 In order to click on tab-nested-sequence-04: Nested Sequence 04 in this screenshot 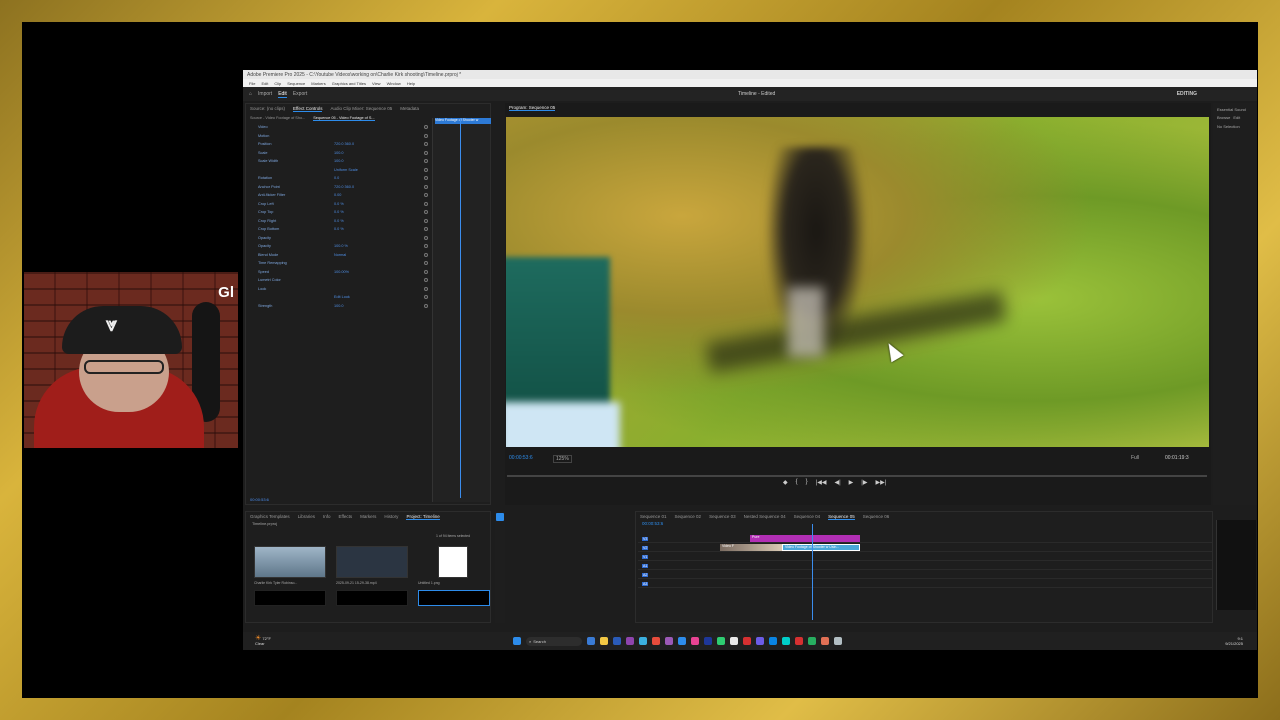, I will do `click(765, 517)`.